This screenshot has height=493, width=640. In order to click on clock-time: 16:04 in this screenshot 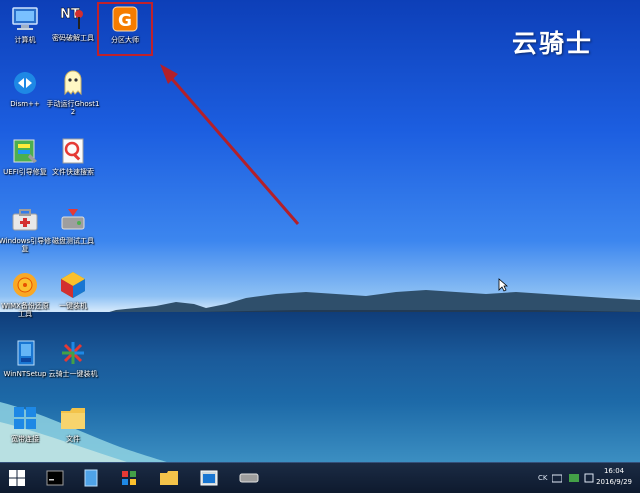, I will do `click(614, 471)`.